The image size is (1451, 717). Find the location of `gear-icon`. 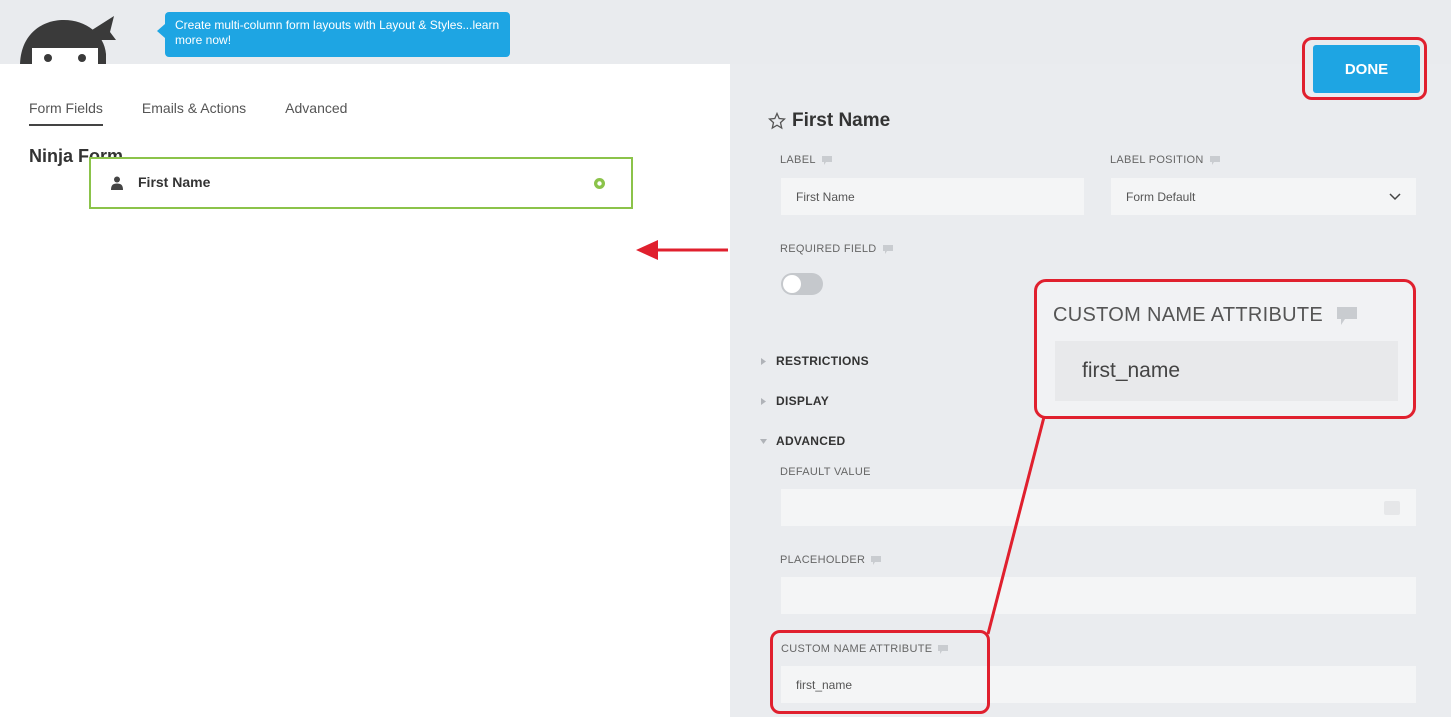

gear-icon is located at coordinates (599, 183).